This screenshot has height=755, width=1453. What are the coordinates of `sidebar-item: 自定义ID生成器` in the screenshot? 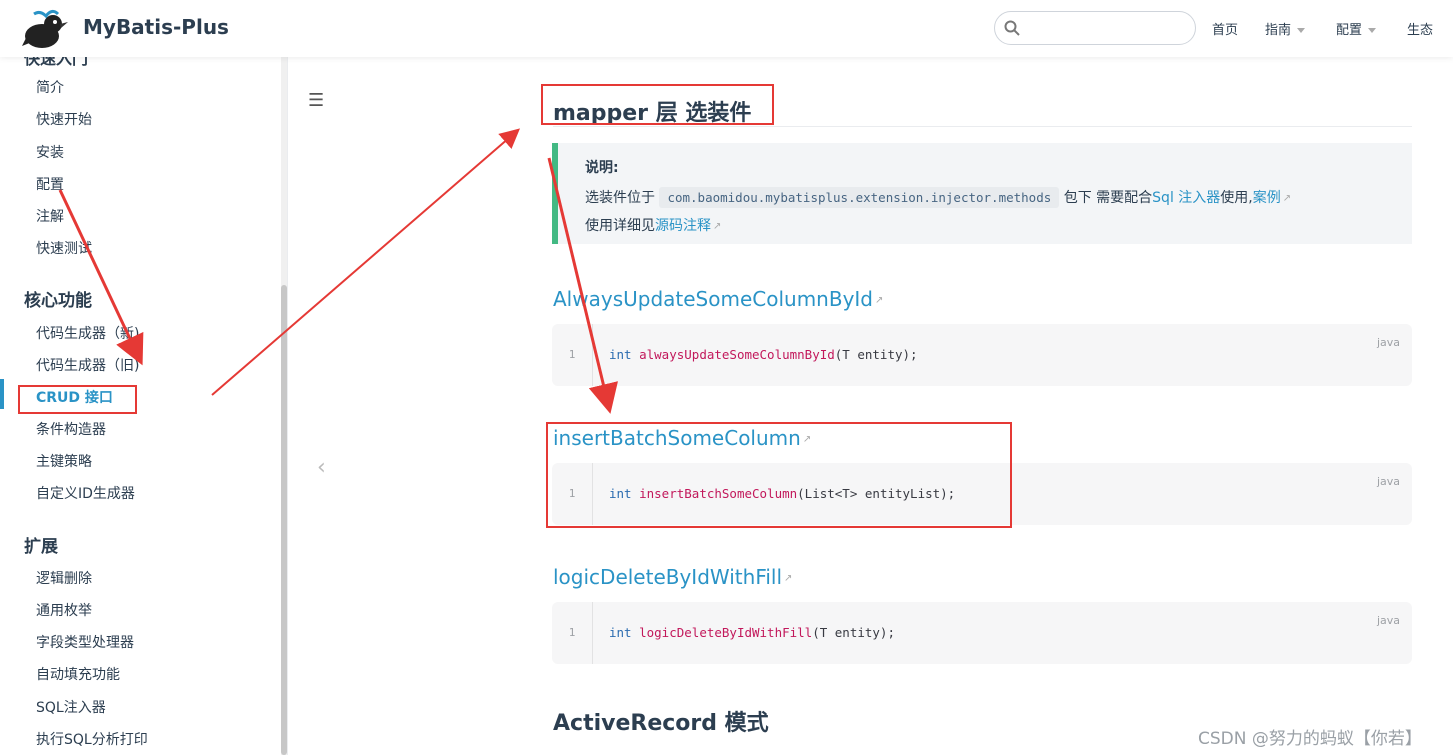 It's located at (85, 493).